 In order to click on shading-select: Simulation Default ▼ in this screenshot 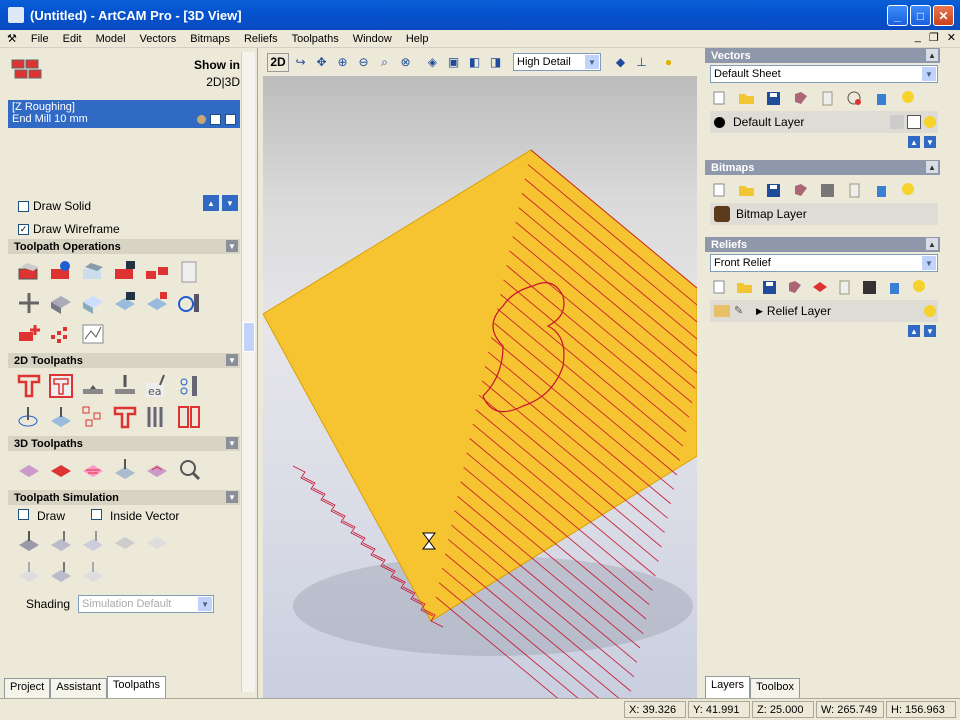, I will do `click(146, 604)`.